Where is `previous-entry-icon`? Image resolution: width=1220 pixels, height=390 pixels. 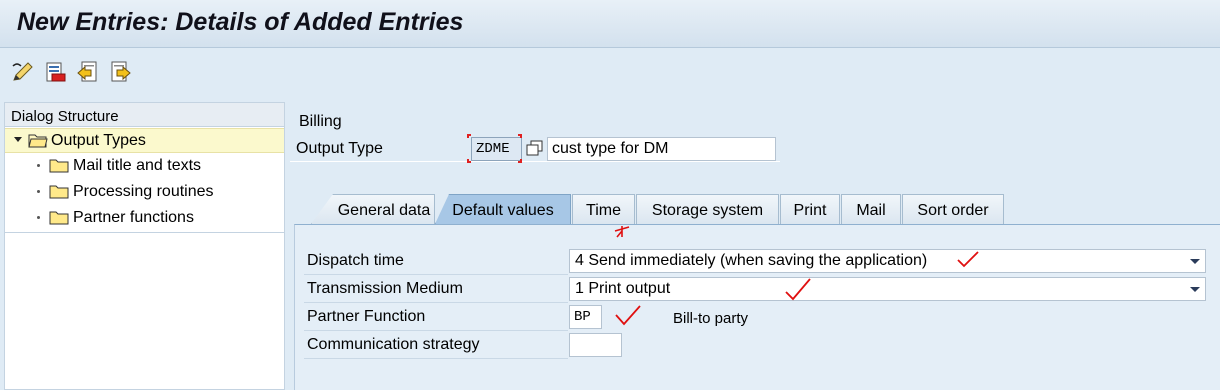
previous-entry-icon is located at coordinates (88, 72).